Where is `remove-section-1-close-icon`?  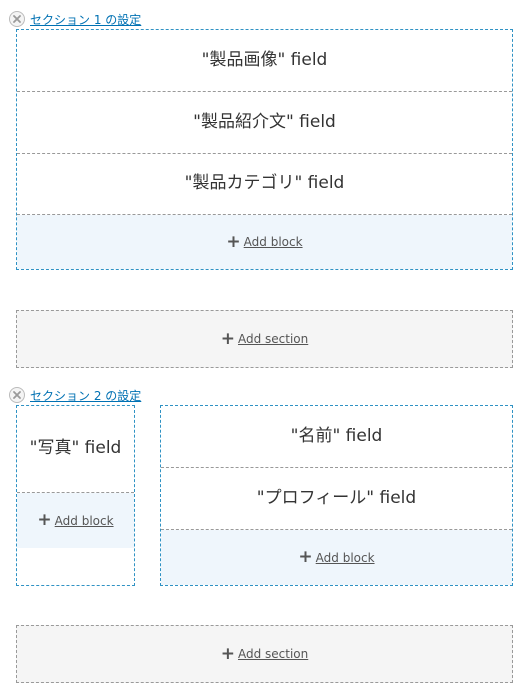
remove-section-1-close-icon is located at coordinates (17, 19).